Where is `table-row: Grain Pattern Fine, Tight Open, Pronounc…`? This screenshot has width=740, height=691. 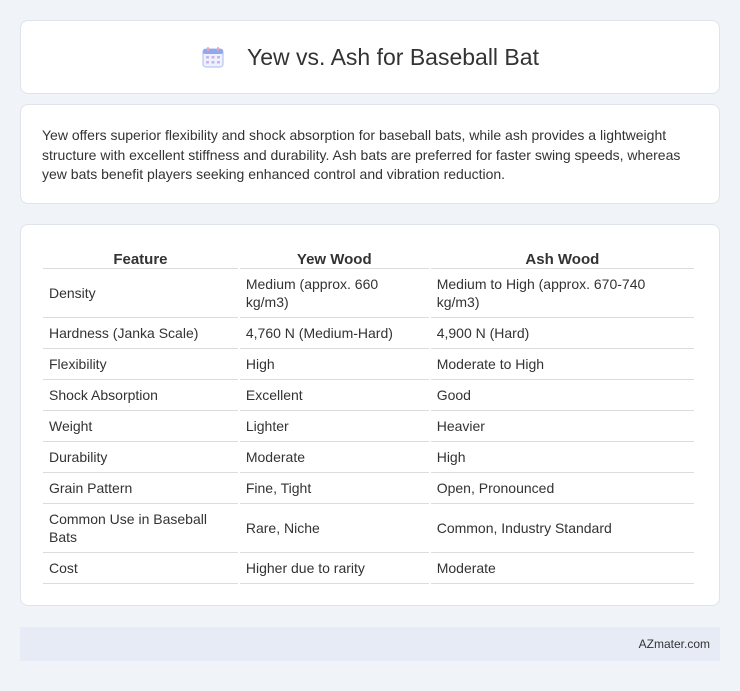 table-row: Grain Pattern Fine, Tight Open, Pronounc… is located at coordinates (368, 488).